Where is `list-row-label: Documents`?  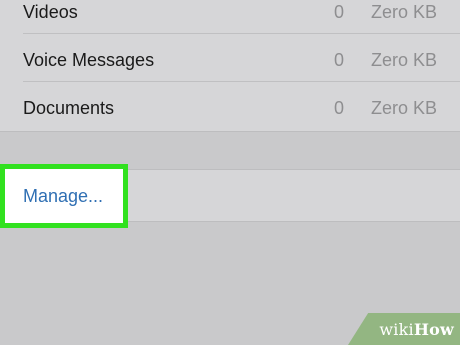 list-row-label: Documents is located at coordinates (69, 108).